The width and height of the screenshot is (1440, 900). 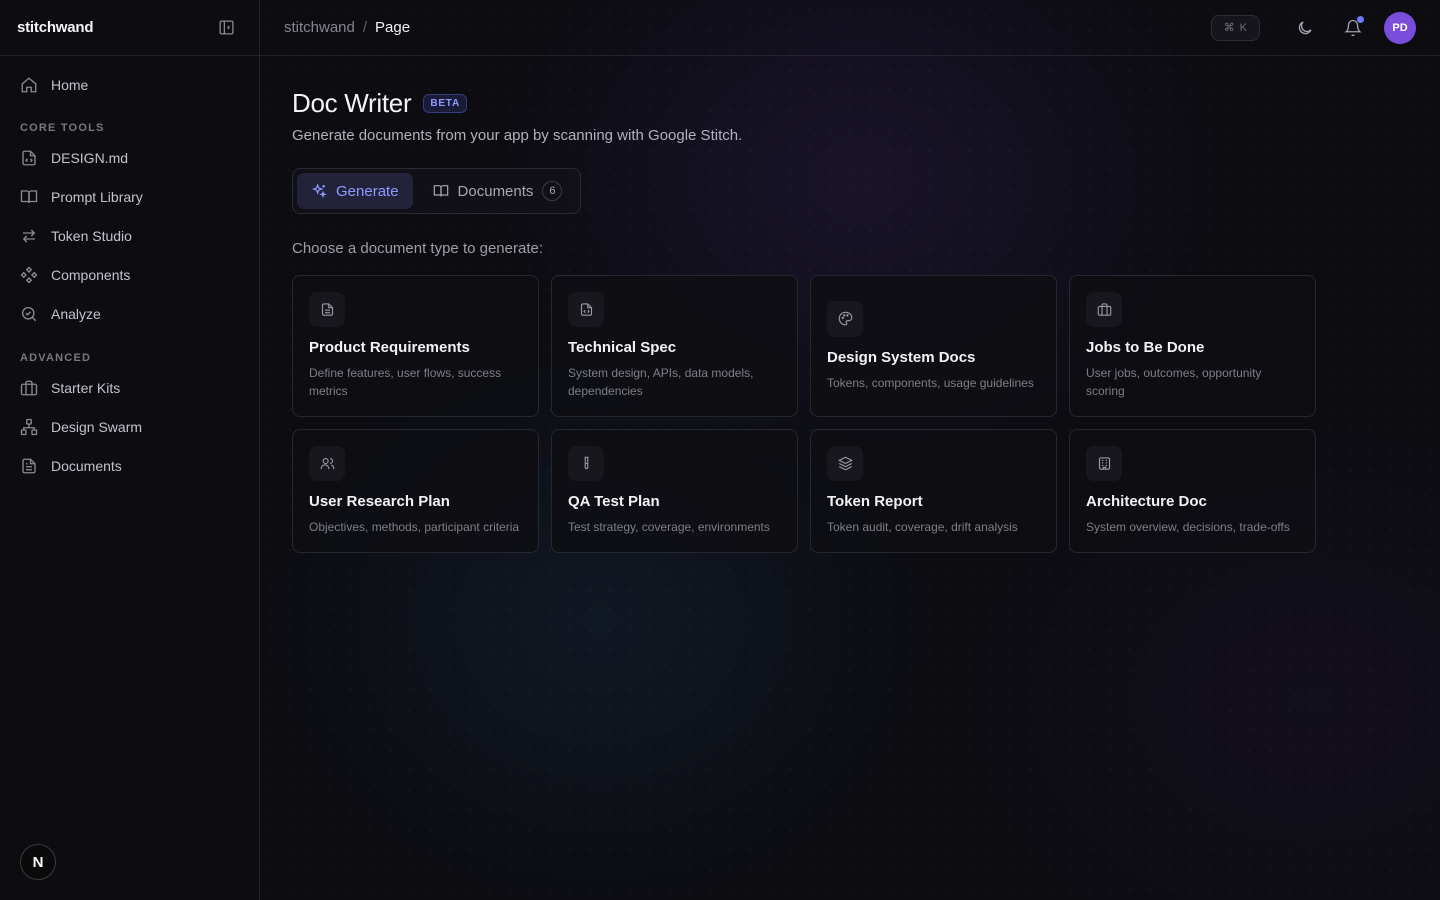 I want to click on card-description: Test strategy, coverage, environments, so click(x=669, y=527).